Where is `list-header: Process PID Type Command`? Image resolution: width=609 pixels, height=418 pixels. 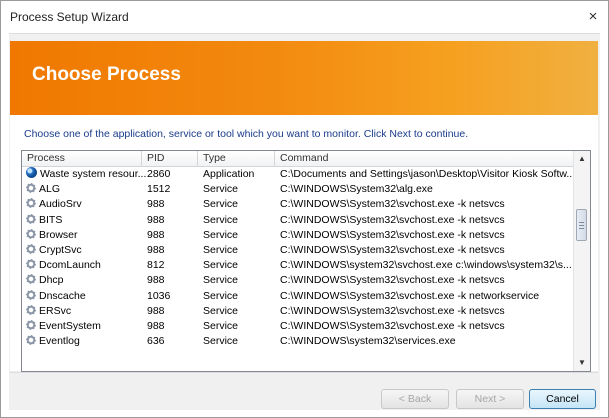
list-header: Process PID Type Command is located at coordinates (297, 159).